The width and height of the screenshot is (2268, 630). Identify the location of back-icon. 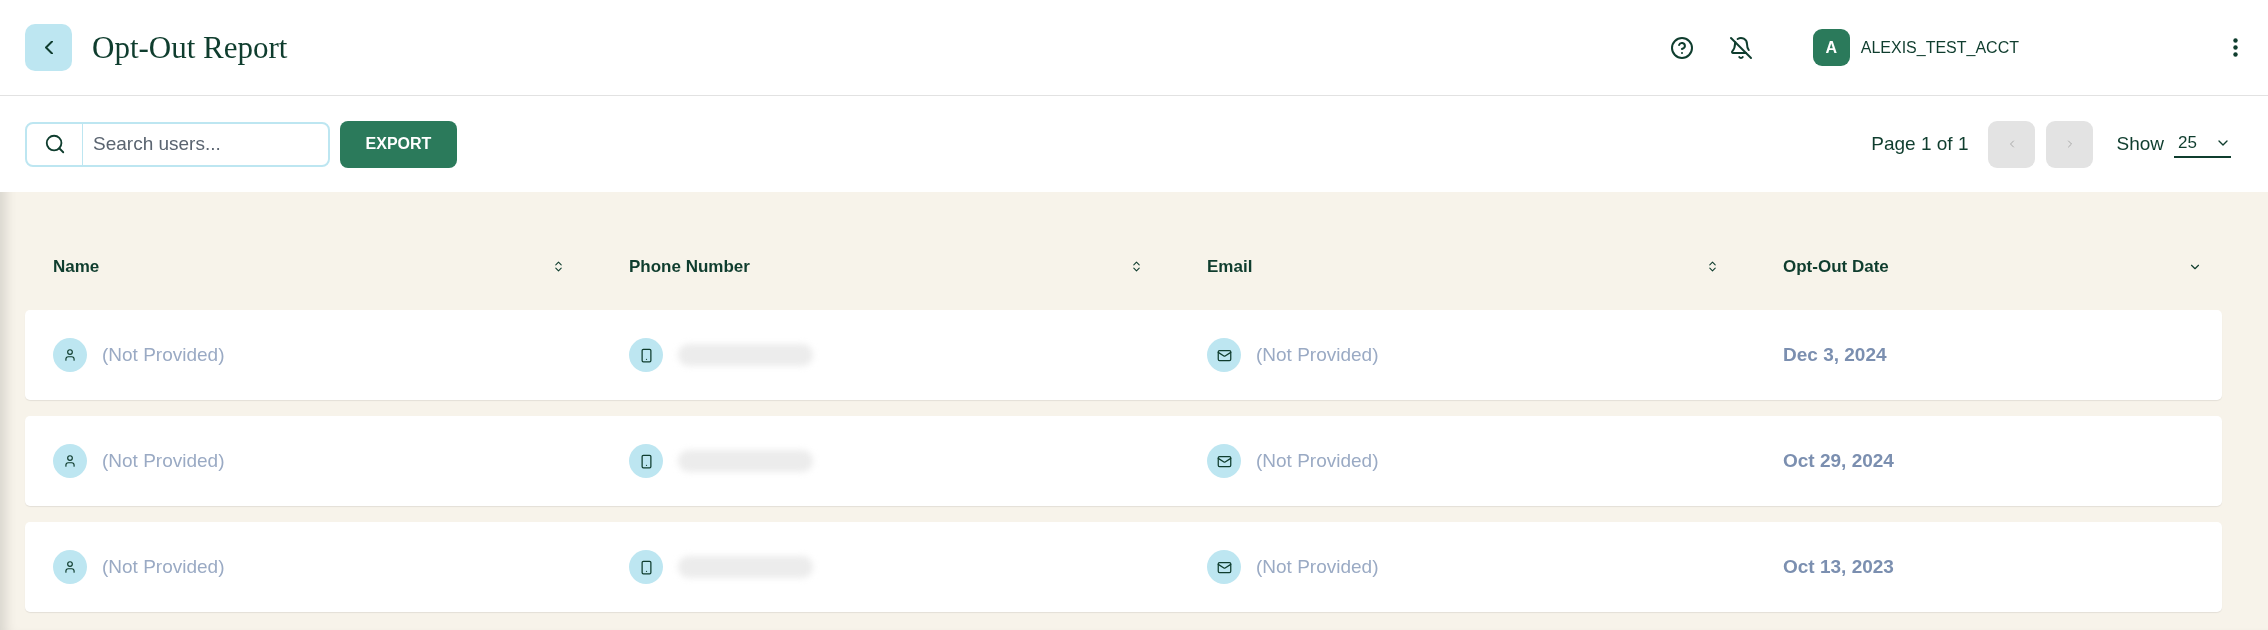
(48, 47).